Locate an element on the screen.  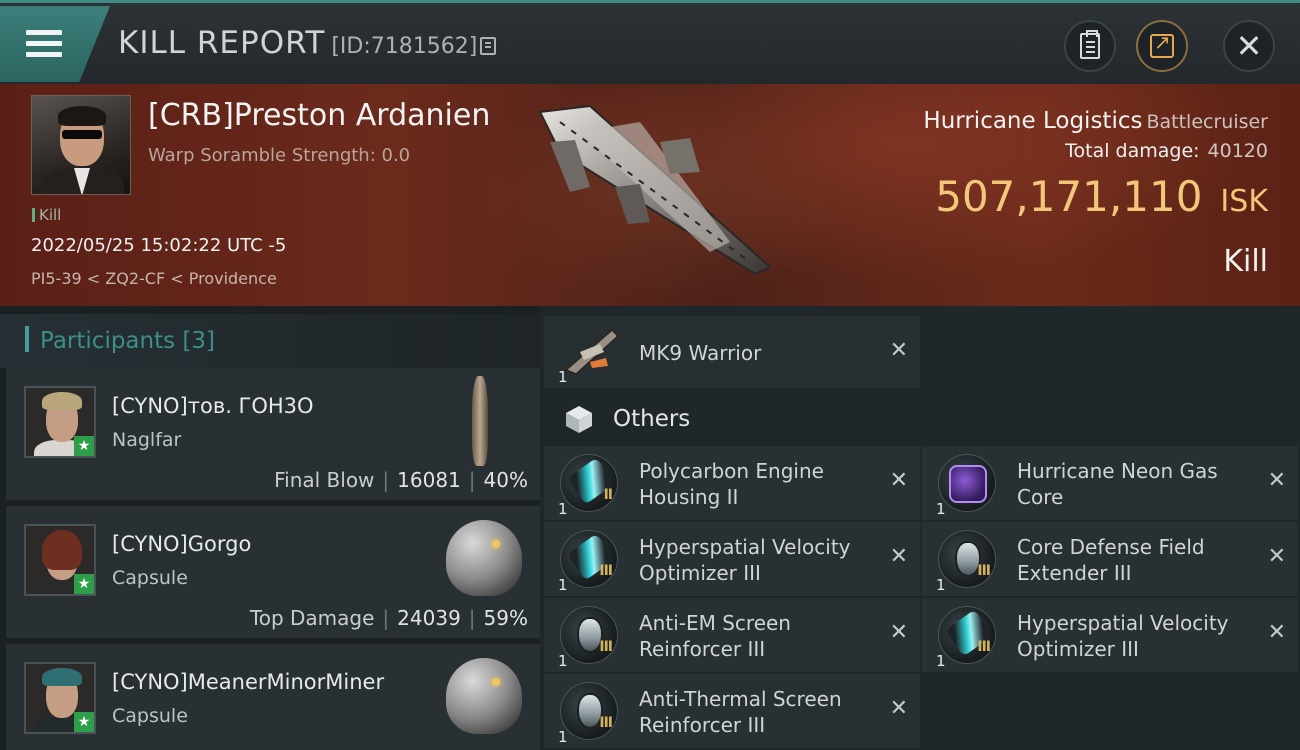
title-bar: KILL REPORT[ID:7181562] ✕ is located at coordinates (650, 42).